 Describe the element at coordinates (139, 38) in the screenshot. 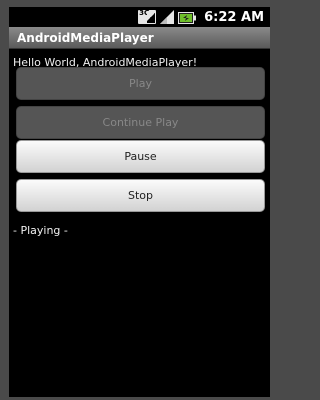

I see `app-title-bar: AndroidMediaPlayer` at that location.